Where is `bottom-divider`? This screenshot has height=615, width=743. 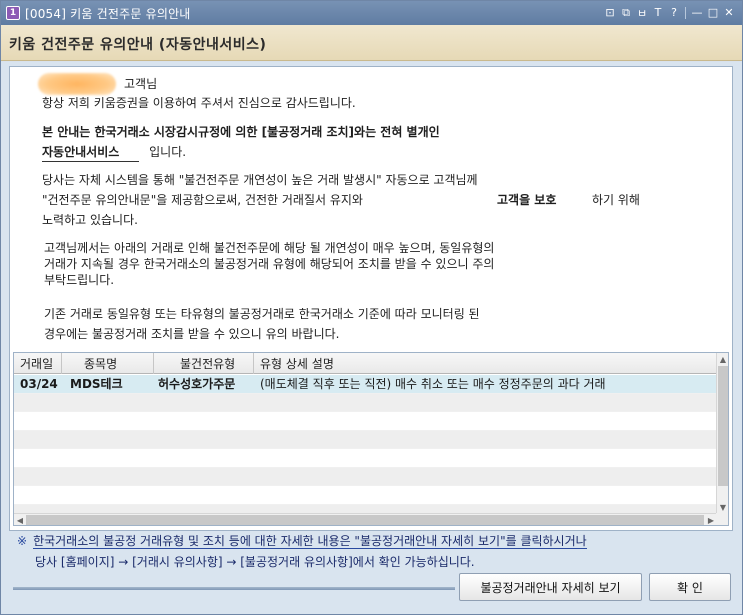 bottom-divider is located at coordinates (234, 588).